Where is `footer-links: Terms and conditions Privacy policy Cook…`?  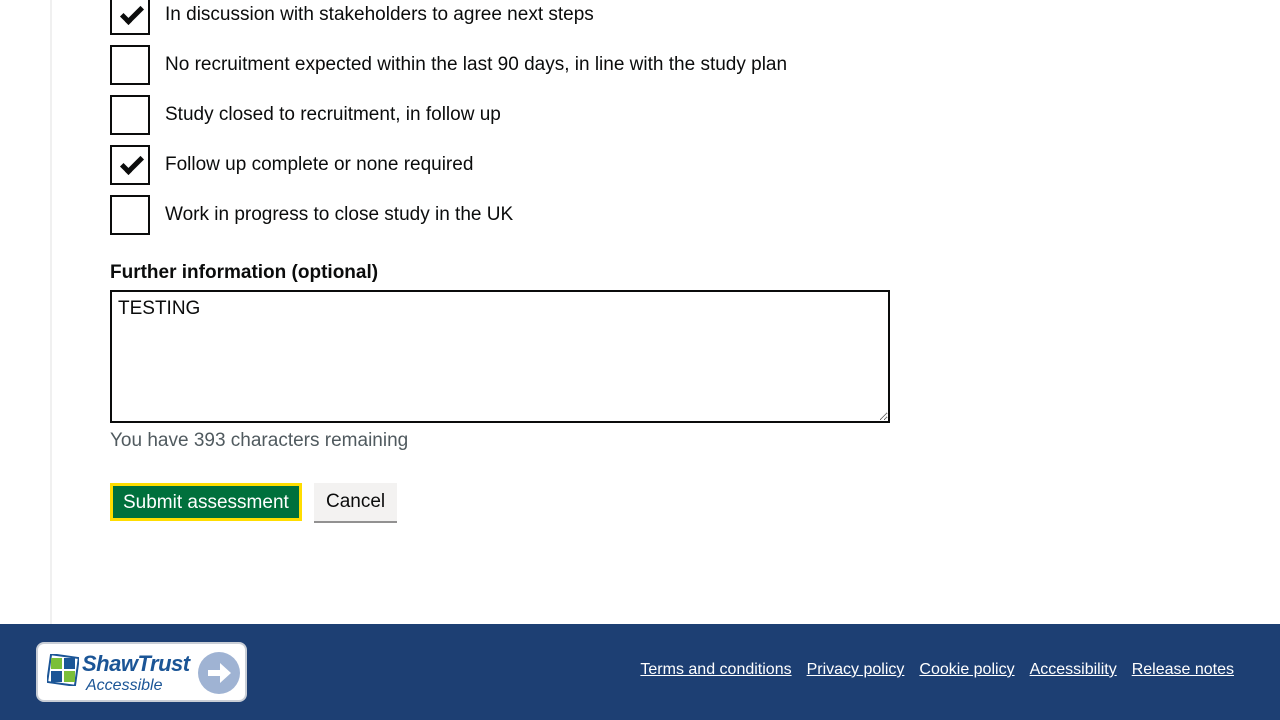
footer-links: Terms and conditions Privacy policy Cook… is located at coordinates (937, 670).